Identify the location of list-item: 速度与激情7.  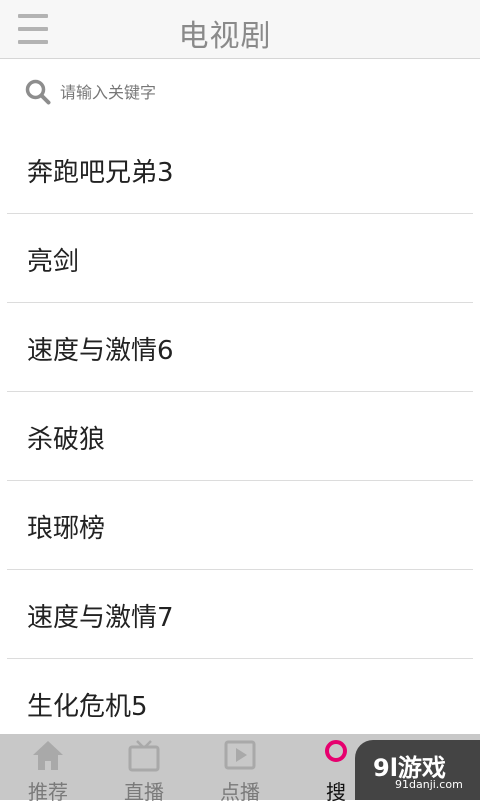
(240, 614).